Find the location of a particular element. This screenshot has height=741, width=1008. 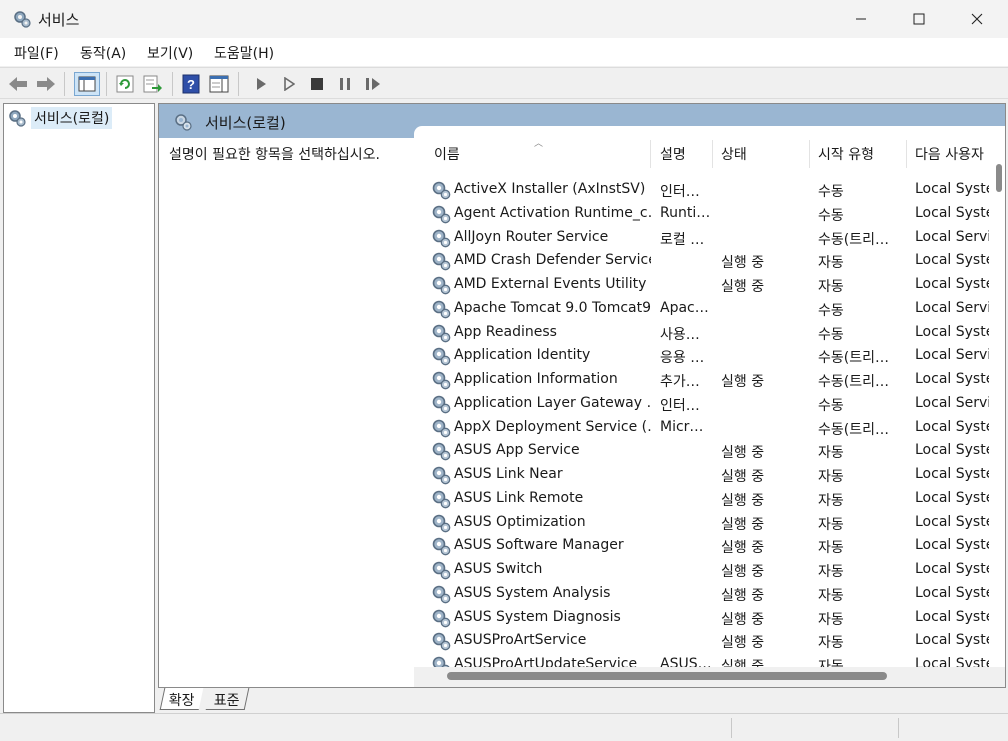

start-service-alt-icon is located at coordinates (289, 84).